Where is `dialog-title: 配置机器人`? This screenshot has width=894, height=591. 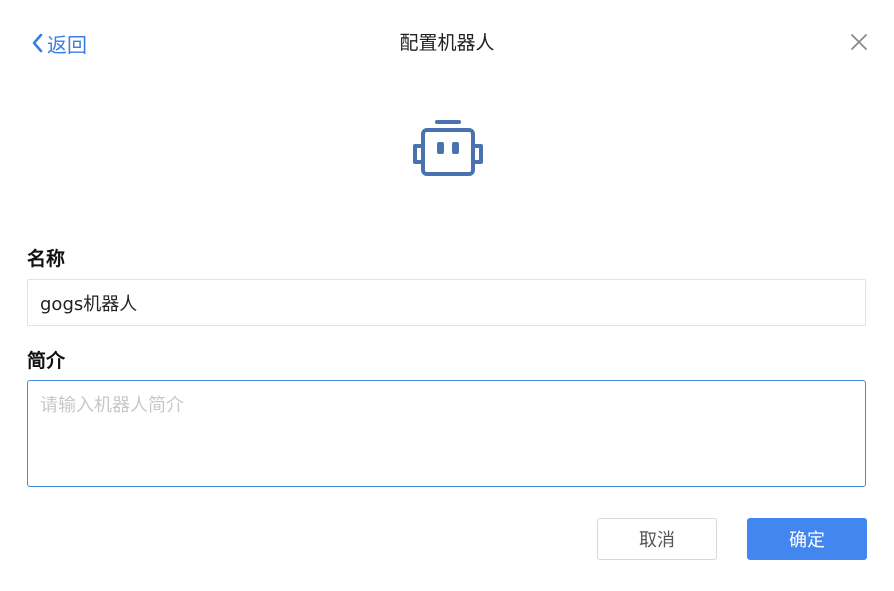 dialog-title: 配置机器人 is located at coordinates (447, 43).